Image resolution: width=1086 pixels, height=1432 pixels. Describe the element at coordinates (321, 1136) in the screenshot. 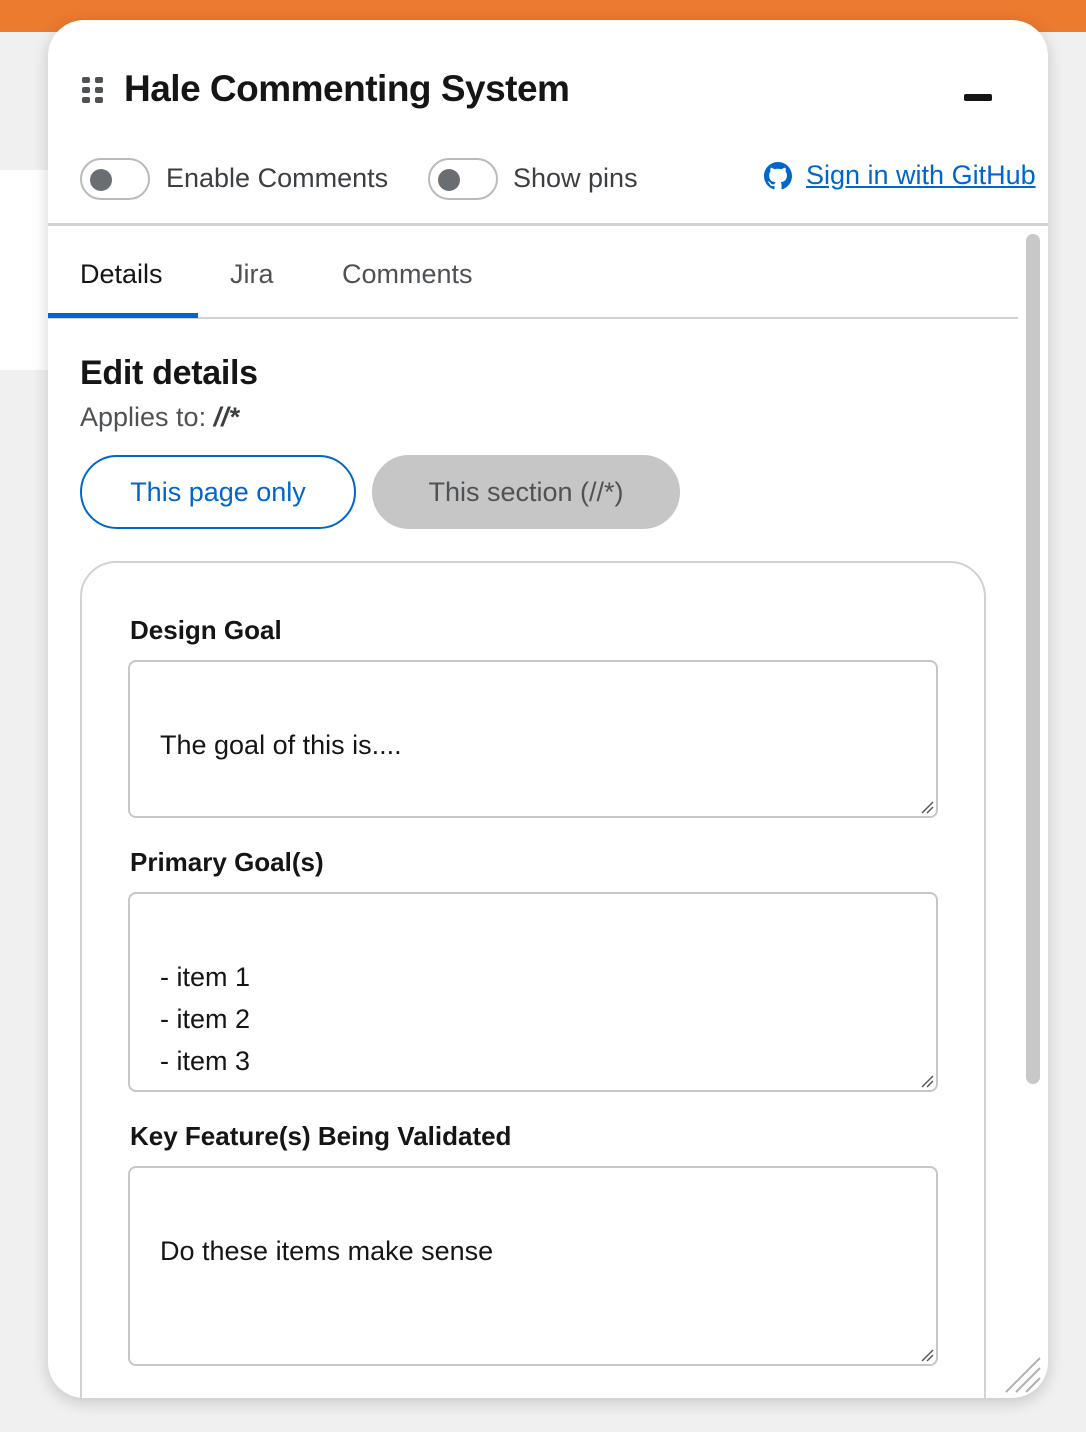

I see `key-features-label: Key Feature(s) Being Validated` at that location.